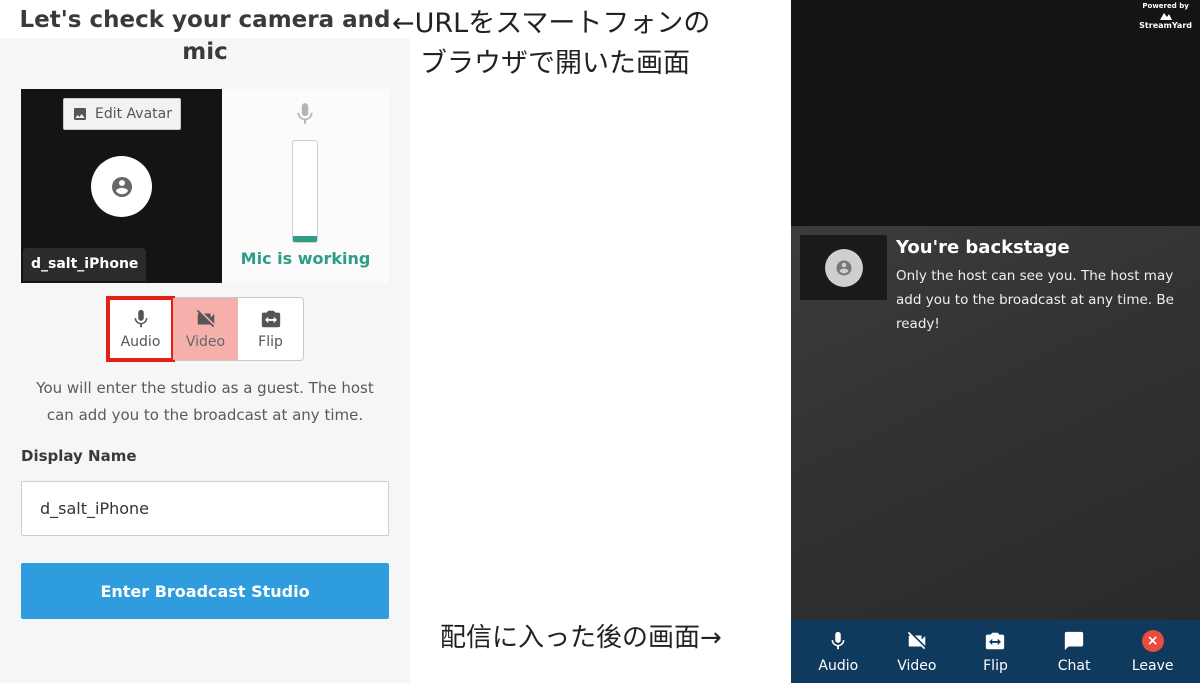 The height and width of the screenshot is (683, 1200). I want to click on toolbar-flip-button: Flip, so click(995, 652).